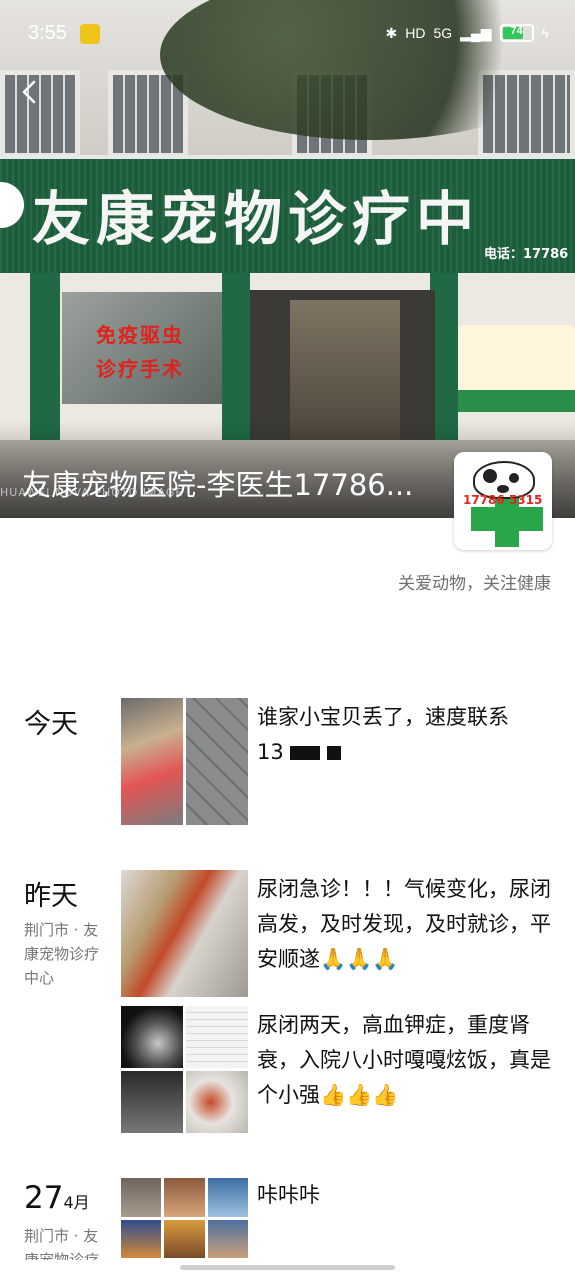  What do you see at coordinates (140, 335) in the screenshot?
I see `window-text-line: 免疫驱虫` at bounding box center [140, 335].